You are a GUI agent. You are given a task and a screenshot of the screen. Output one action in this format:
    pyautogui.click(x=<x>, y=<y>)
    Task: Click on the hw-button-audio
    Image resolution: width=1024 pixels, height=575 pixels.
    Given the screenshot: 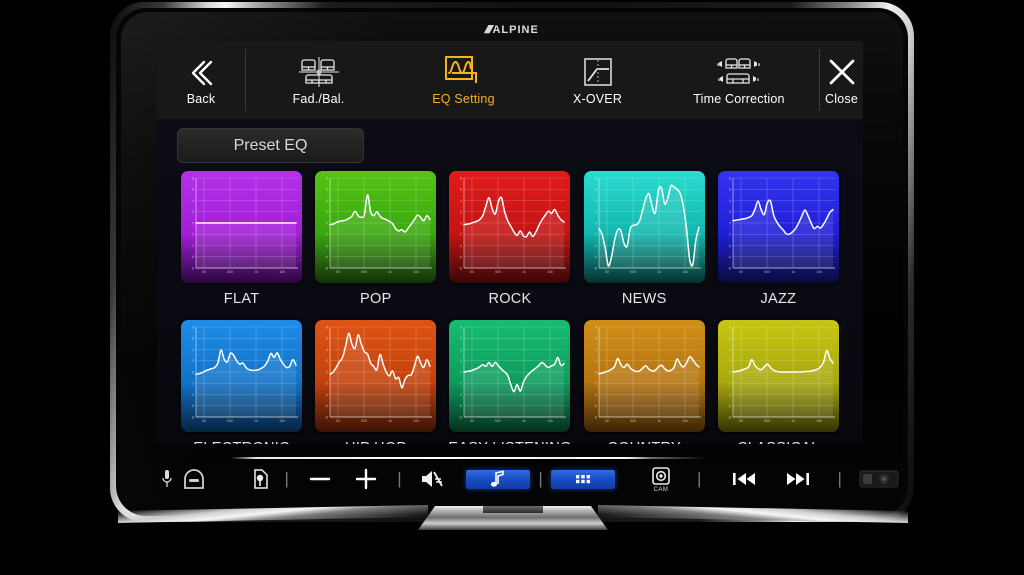 What is the action you would take?
    pyautogui.click(x=498, y=479)
    